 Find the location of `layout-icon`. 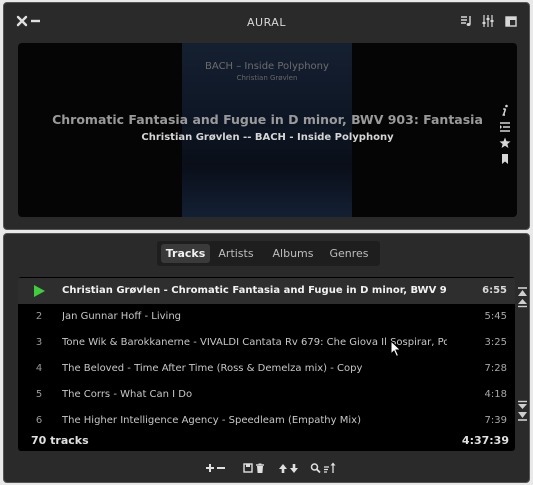

layout-icon is located at coordinates (512, 22).